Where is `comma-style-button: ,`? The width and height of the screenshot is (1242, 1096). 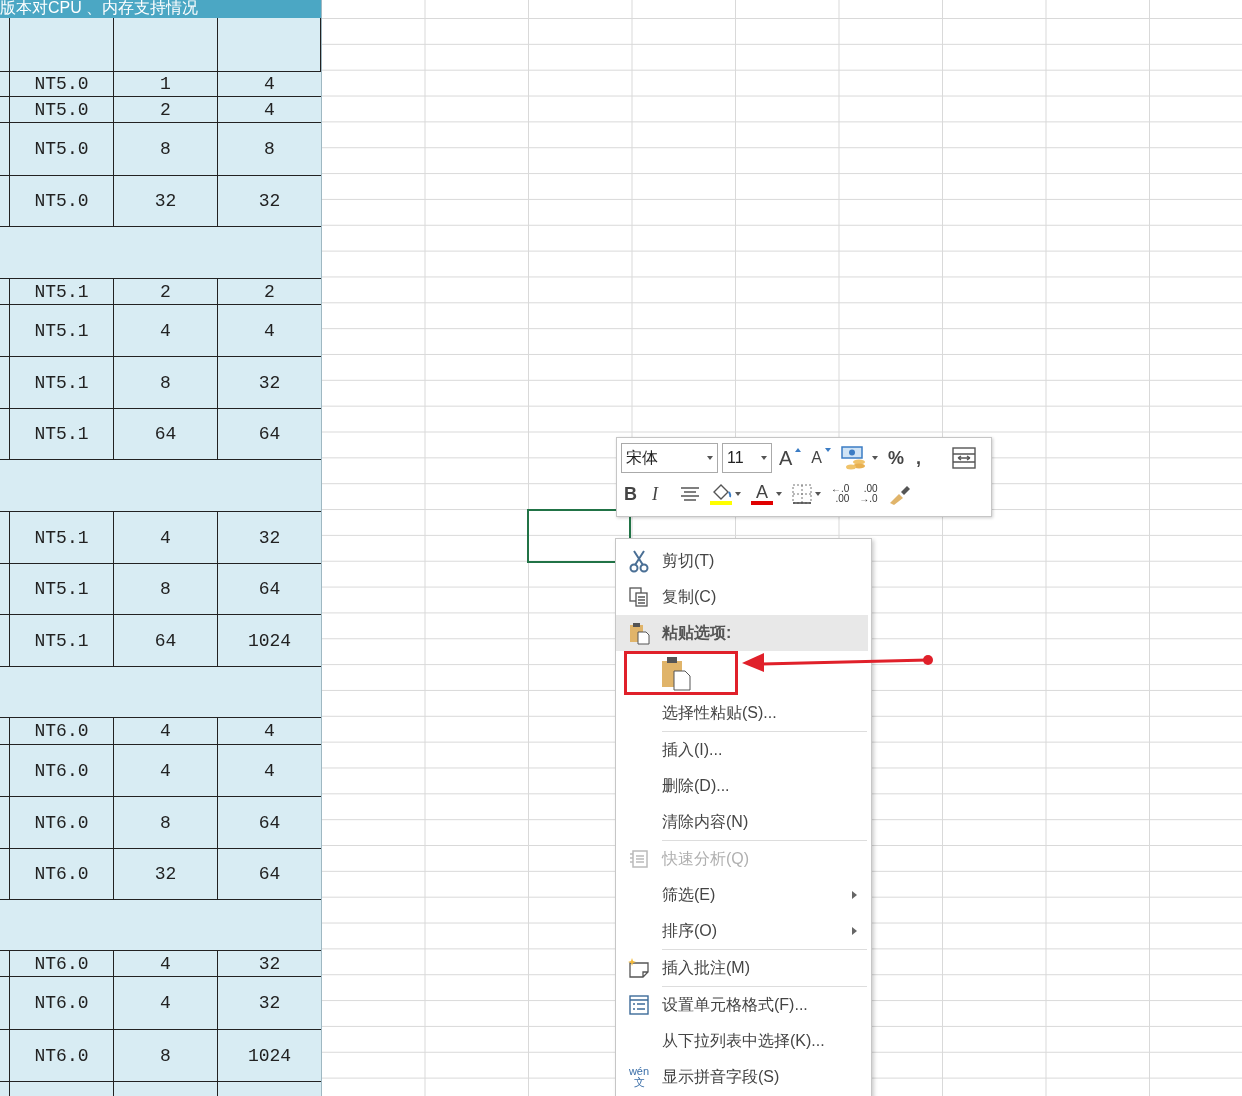
comma-style-button: , is located at coordinates (925, 458).